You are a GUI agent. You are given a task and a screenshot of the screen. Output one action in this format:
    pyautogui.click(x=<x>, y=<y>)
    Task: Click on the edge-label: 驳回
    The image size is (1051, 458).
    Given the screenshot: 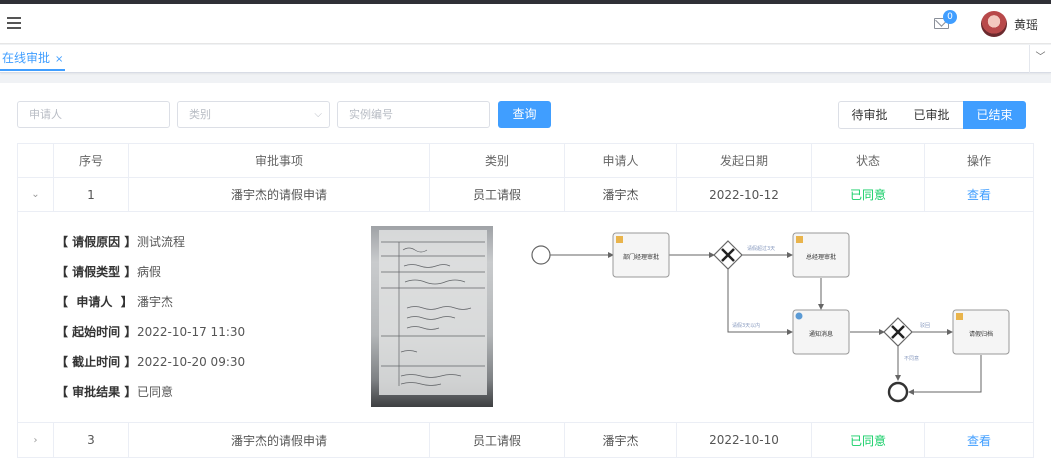 What is the action you would take?
    pyautogui.click(x=925, y=325)
    